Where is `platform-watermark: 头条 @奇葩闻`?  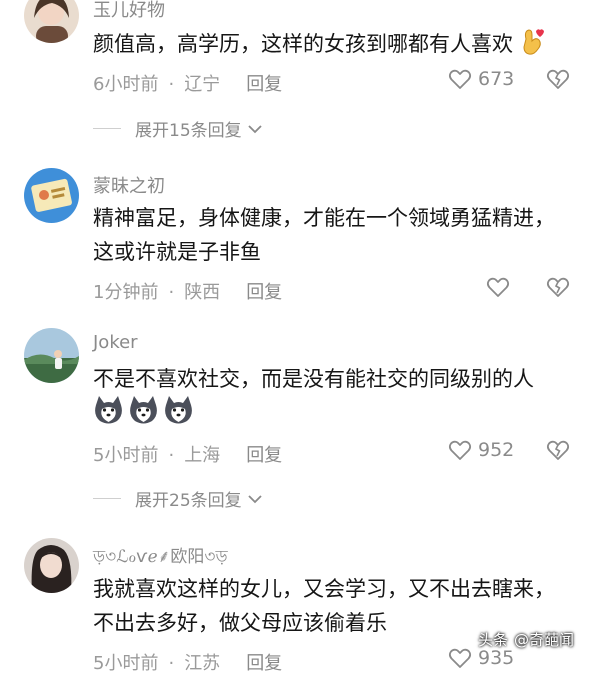 platform-watermark: 头条 @奇葩闻 is located at coordinates (526, 639).